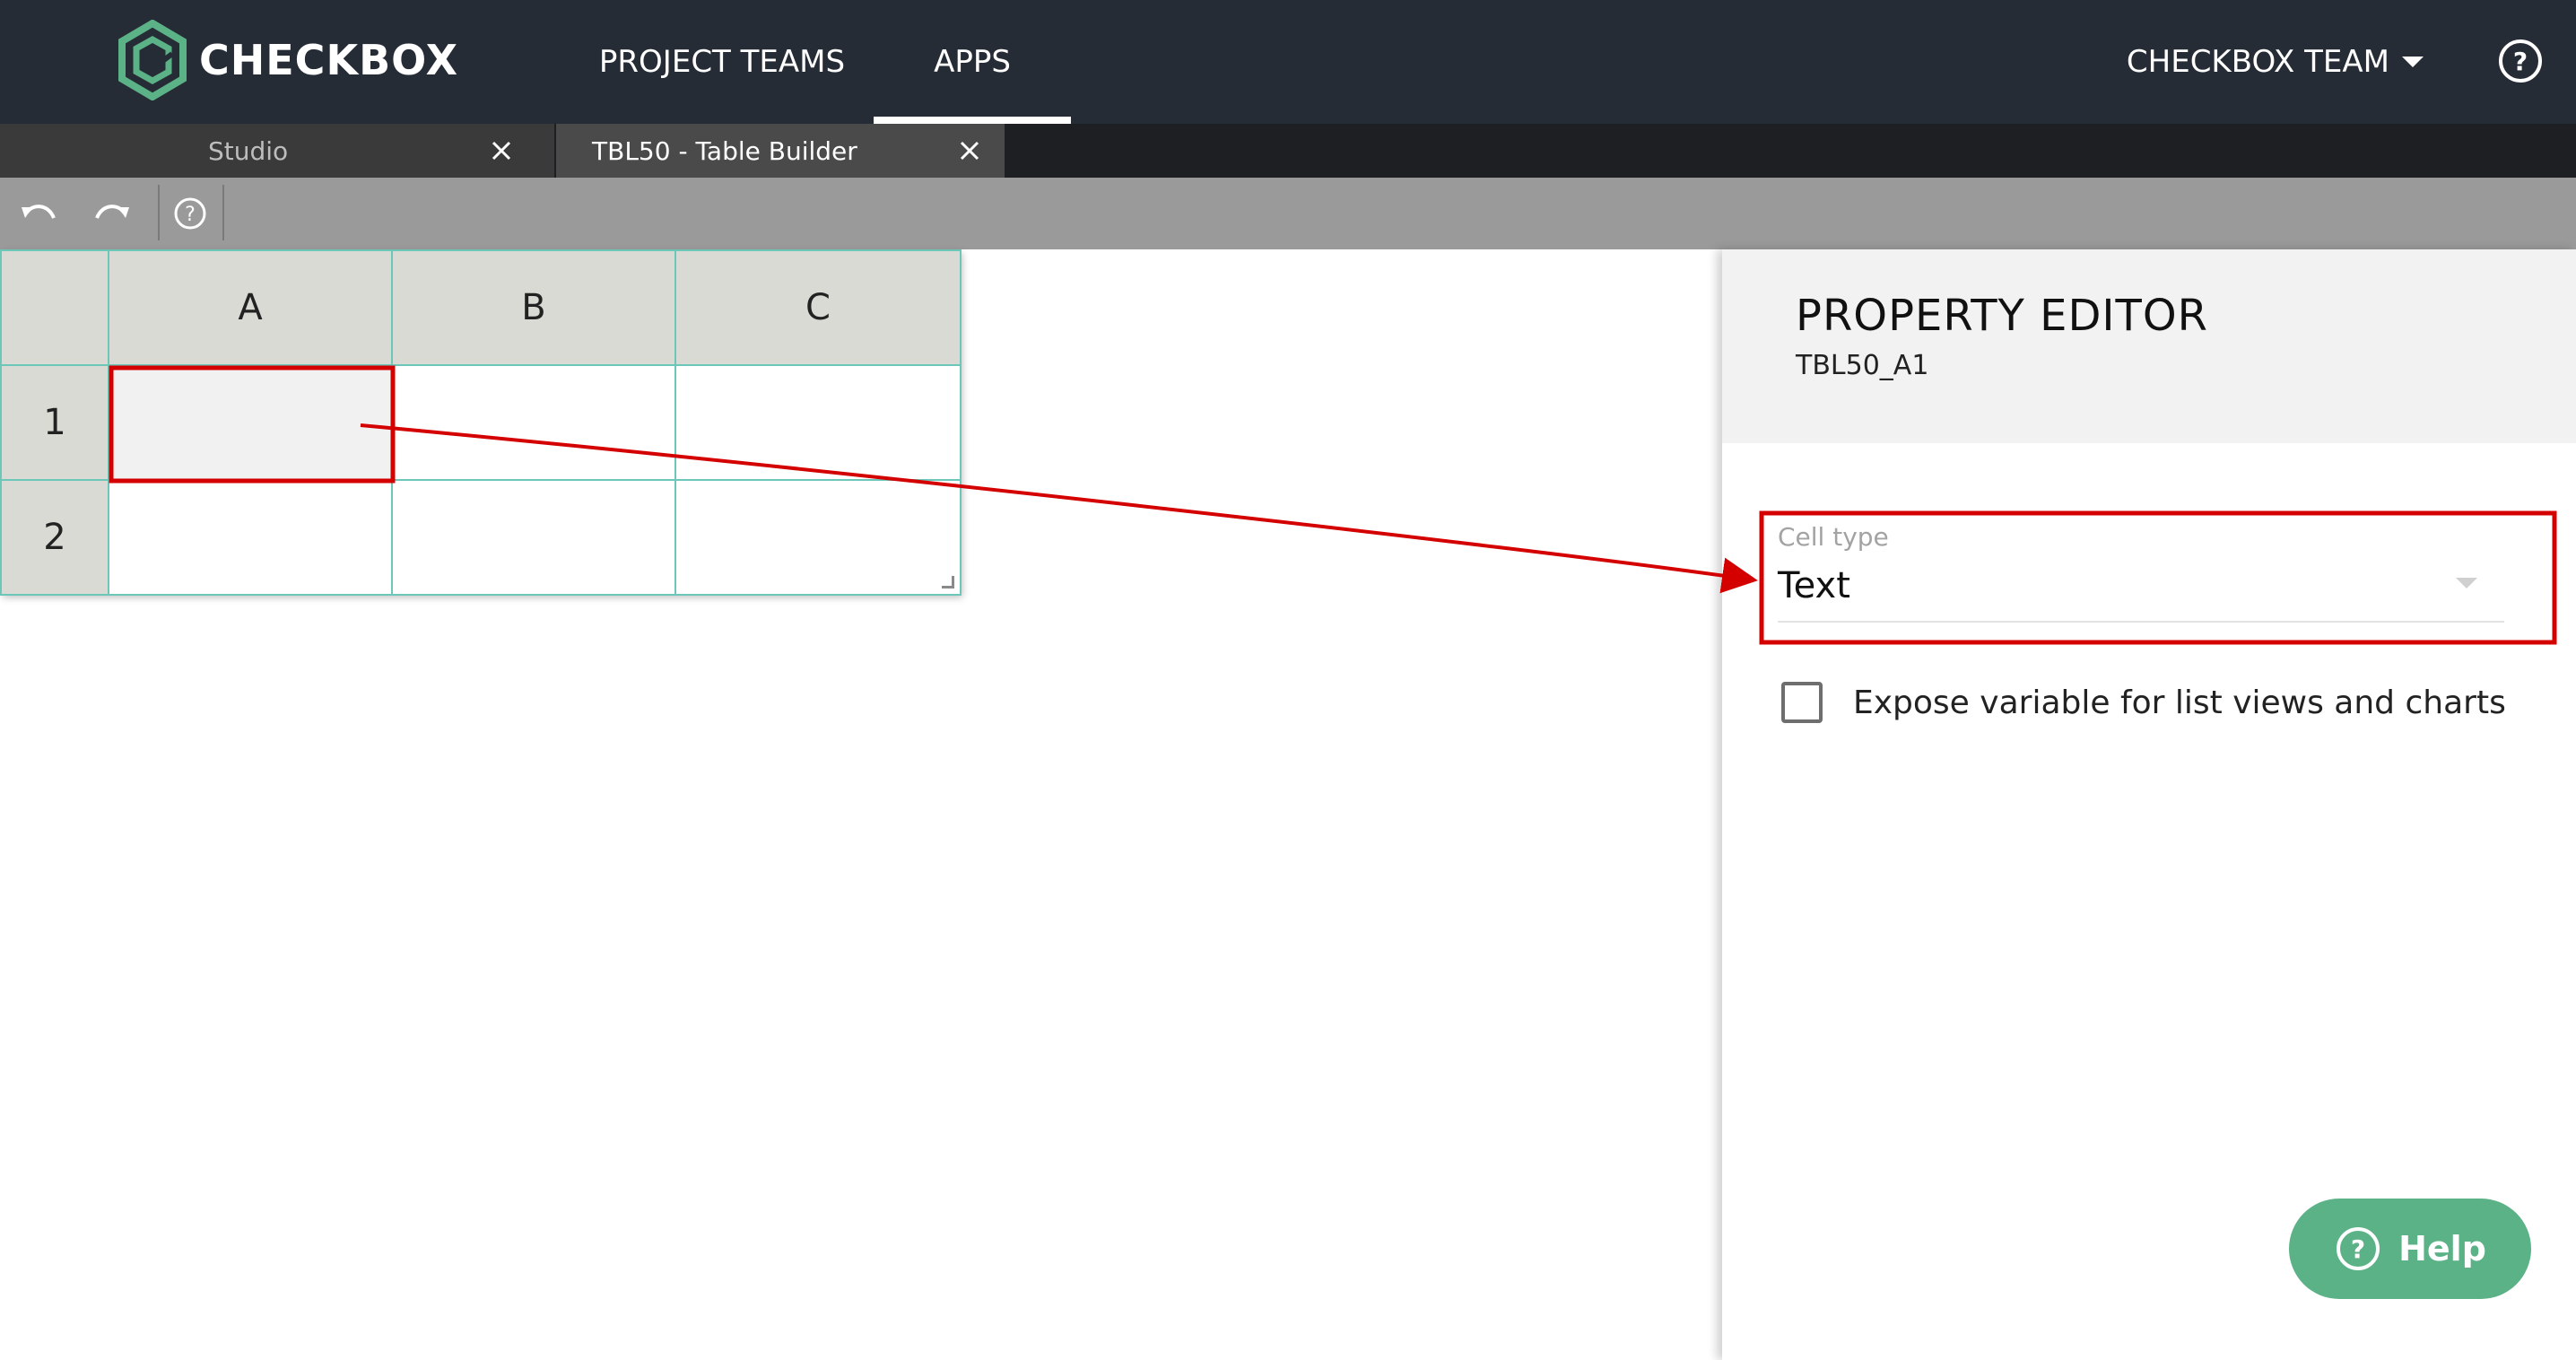 Image resolution: width=2576 pixels, height=1360 pixels. What do you see at coordinates (1288, 213) in the screenshot?
I see `editor-toolbar: ?` at bounding box center [1288, 213].